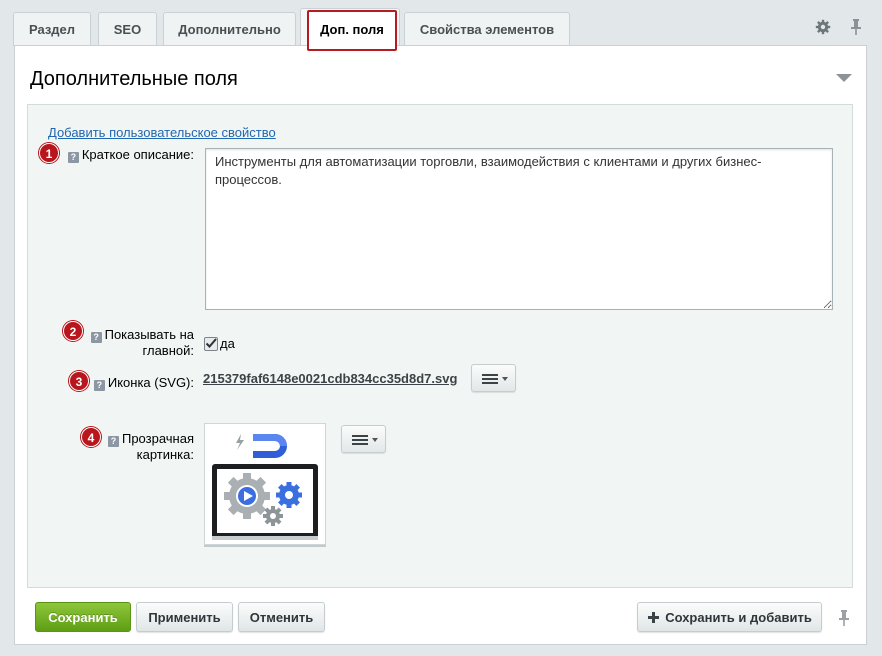 The image size is (882, 656). I want to click on transparent-image-label-line2: картинка:, so click(165, 454).